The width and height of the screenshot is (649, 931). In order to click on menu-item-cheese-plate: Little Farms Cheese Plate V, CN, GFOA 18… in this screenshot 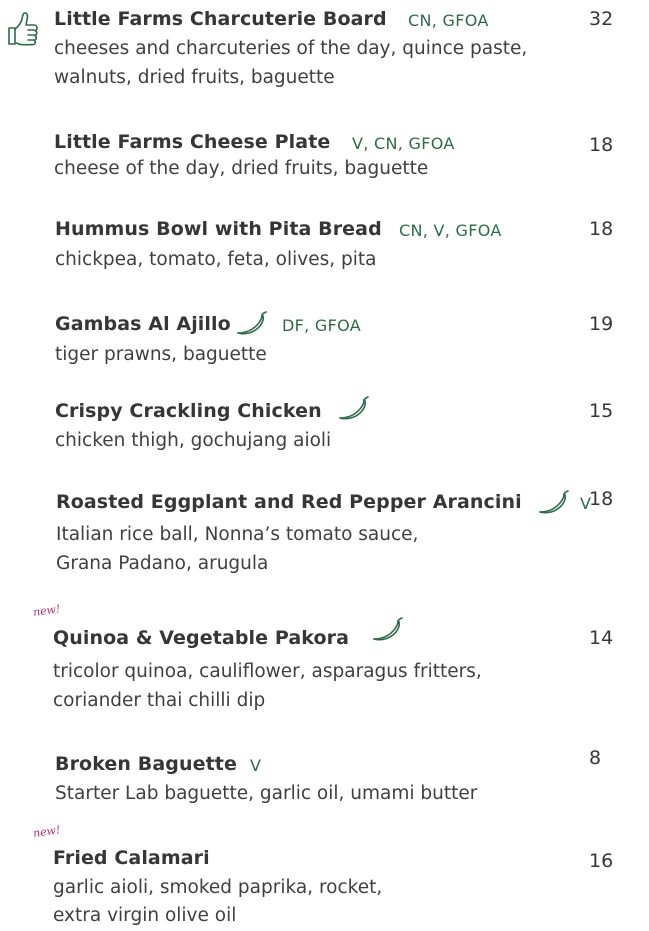, I will do `click(324, 154)`.